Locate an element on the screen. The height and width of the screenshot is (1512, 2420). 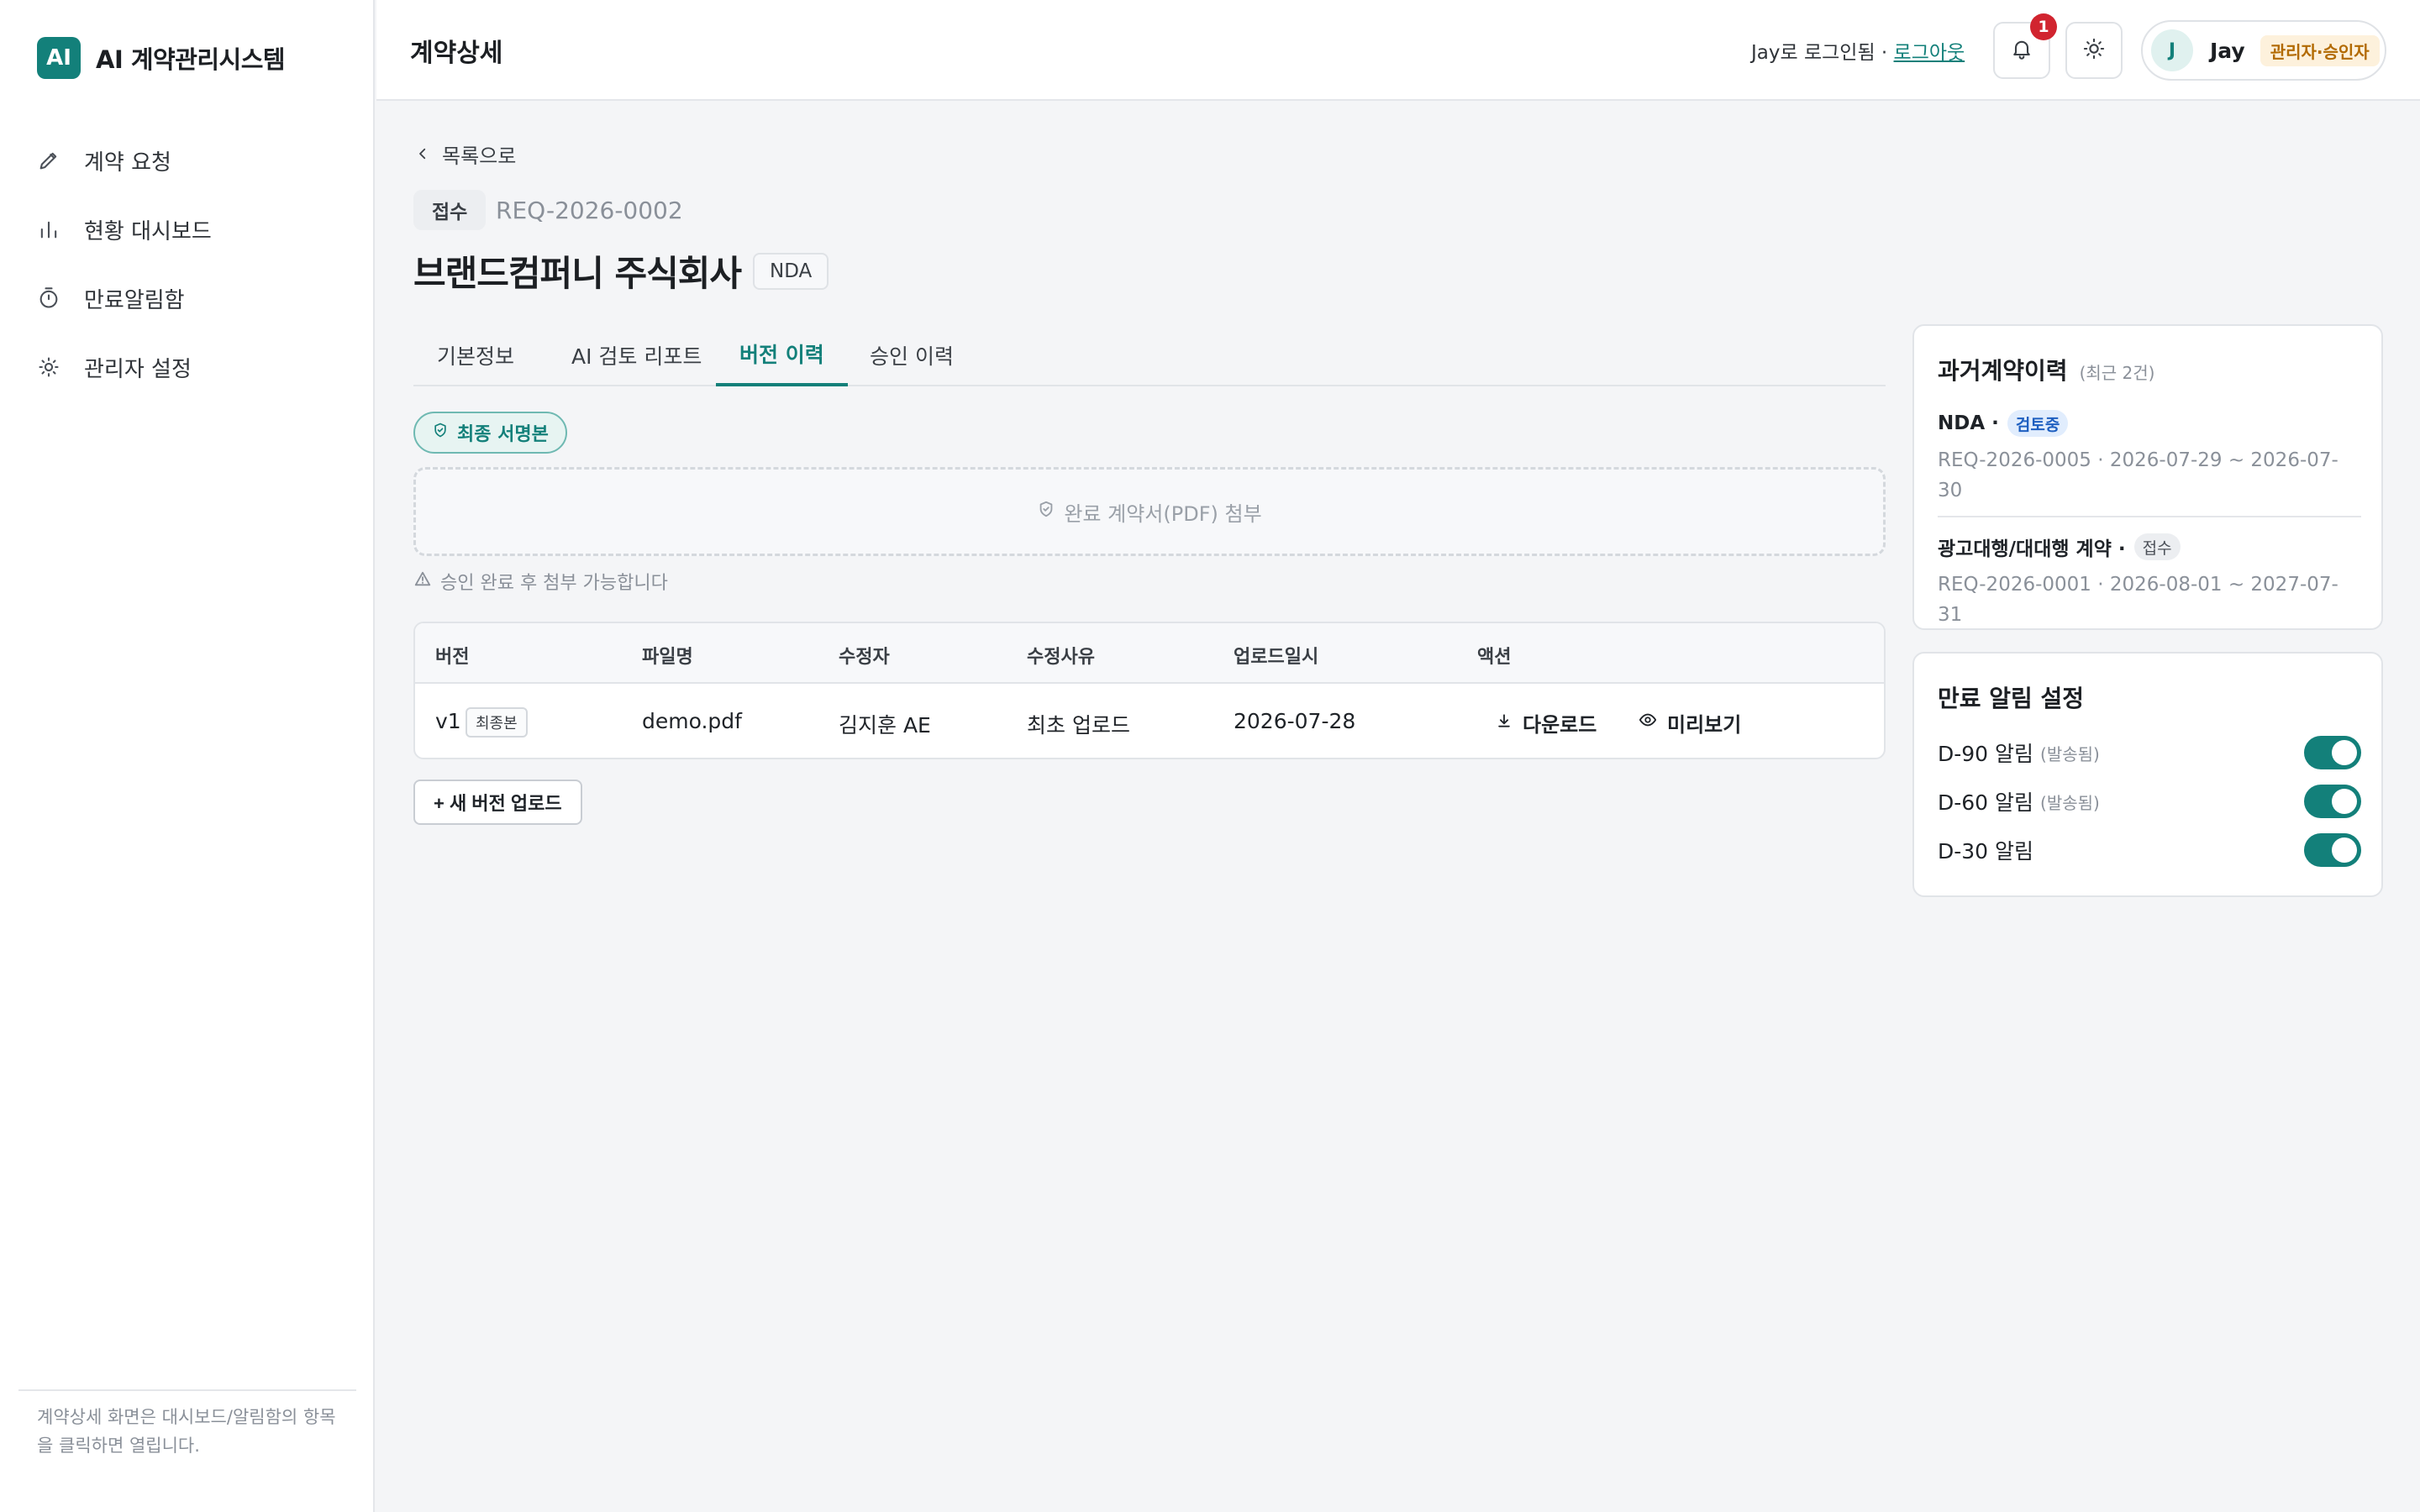
signed-pdf-dropzone: 완료 계약서(PDF) 첨부 is located at coordinates (1149, 511).